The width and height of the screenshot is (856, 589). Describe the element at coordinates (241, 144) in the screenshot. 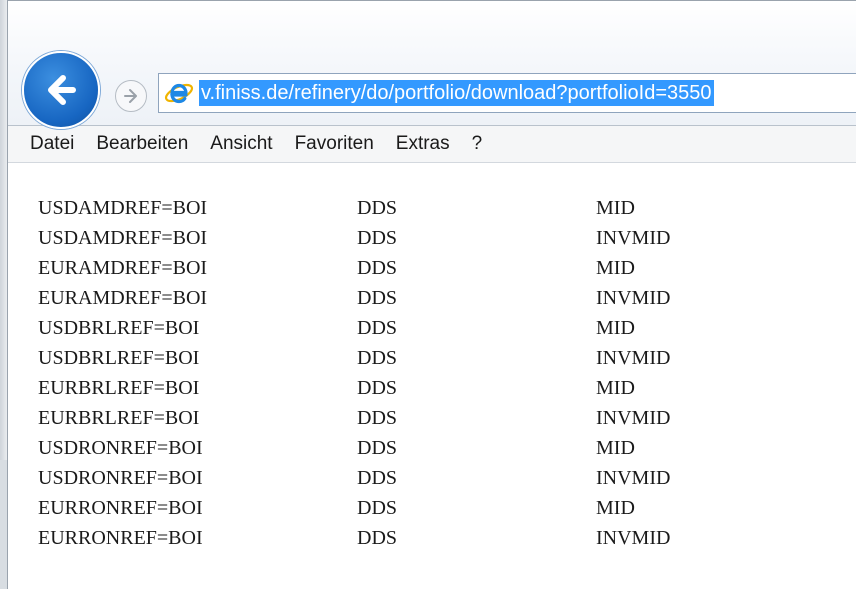

I see `menu-ansicht: Ansicht` at that location.